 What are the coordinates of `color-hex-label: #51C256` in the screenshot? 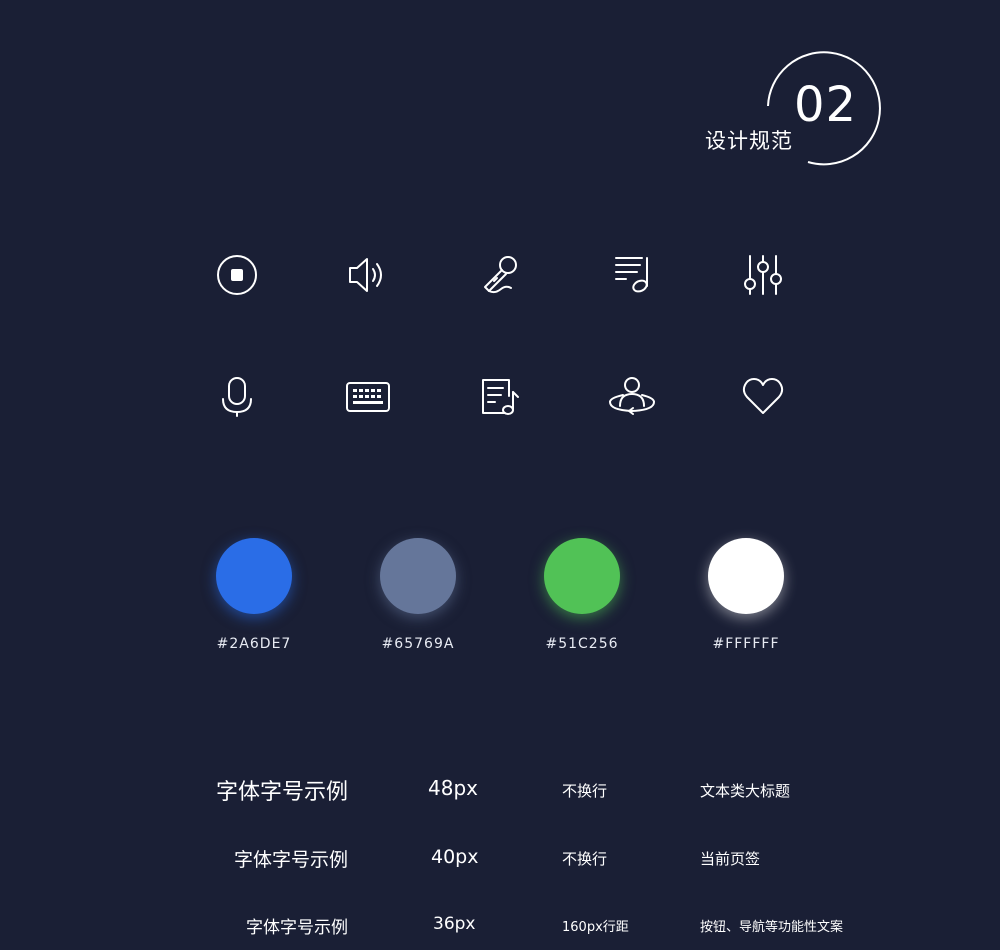 It's located at (582, 644).